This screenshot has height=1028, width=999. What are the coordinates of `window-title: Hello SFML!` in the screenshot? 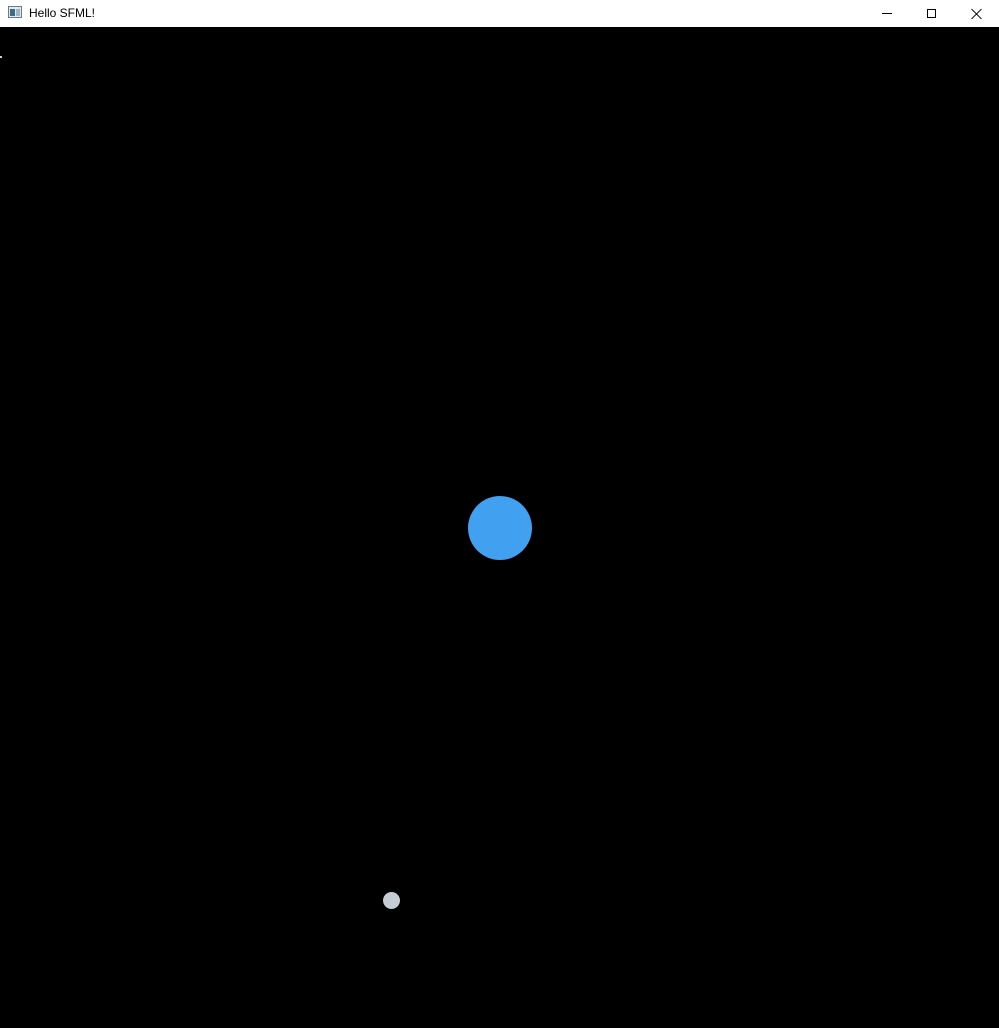 It's located at (62, 13).